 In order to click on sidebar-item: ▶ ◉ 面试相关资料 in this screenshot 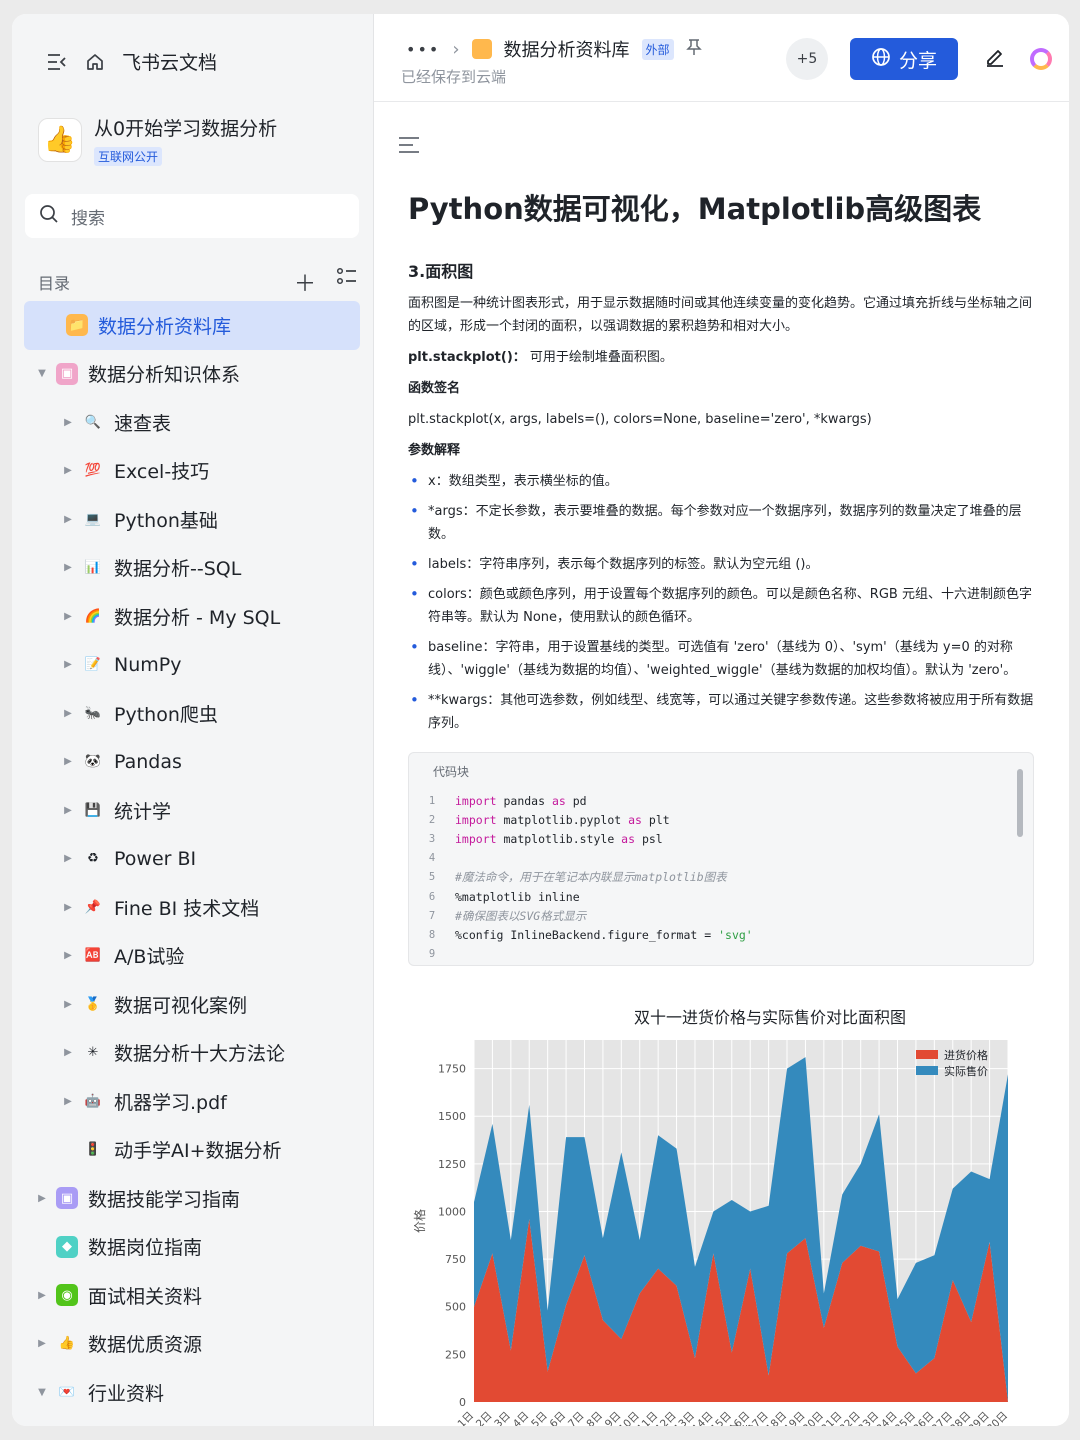, I will do `click(192, 1295)`.